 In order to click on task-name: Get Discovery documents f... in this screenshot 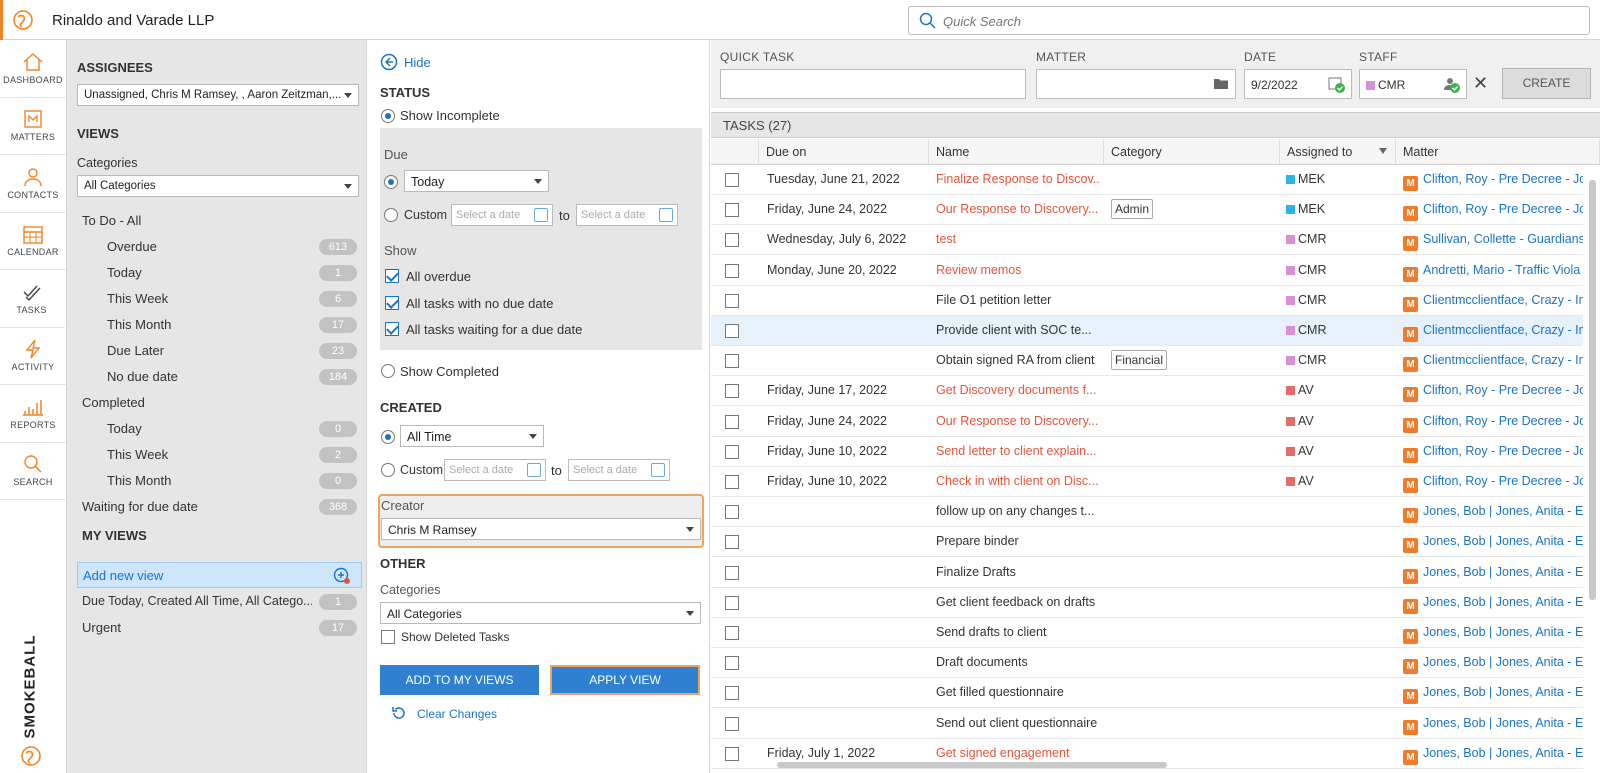, I will do `click(1018, 390)`.